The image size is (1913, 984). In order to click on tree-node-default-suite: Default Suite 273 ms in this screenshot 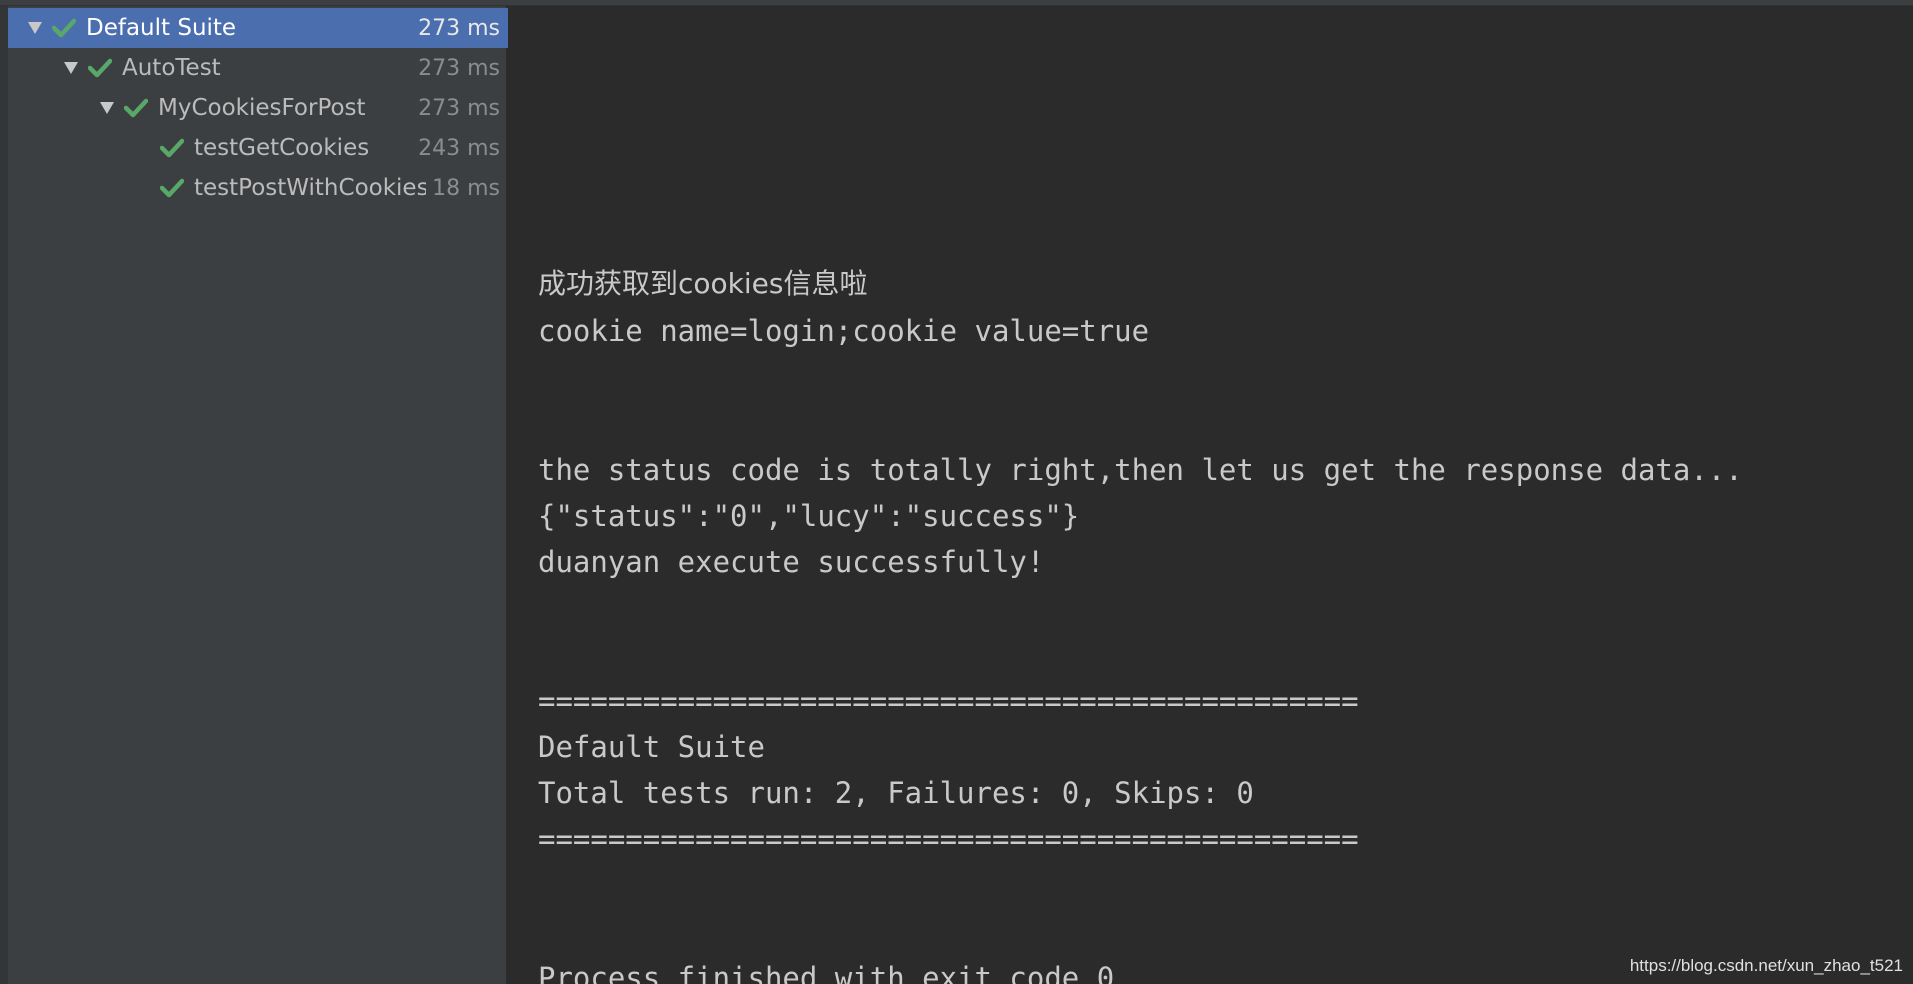, I will do `click(258, 28)`.